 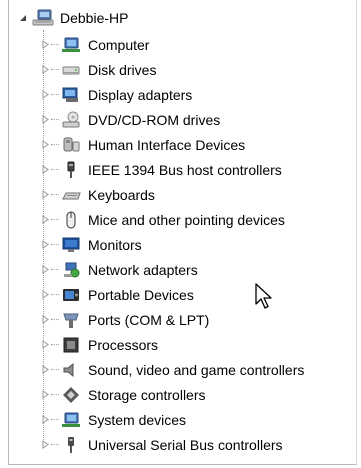 What do you see at coordinates (71, 395) in the screenshot?
I see `storage-controller-icon` at bounding box center [71, 395].